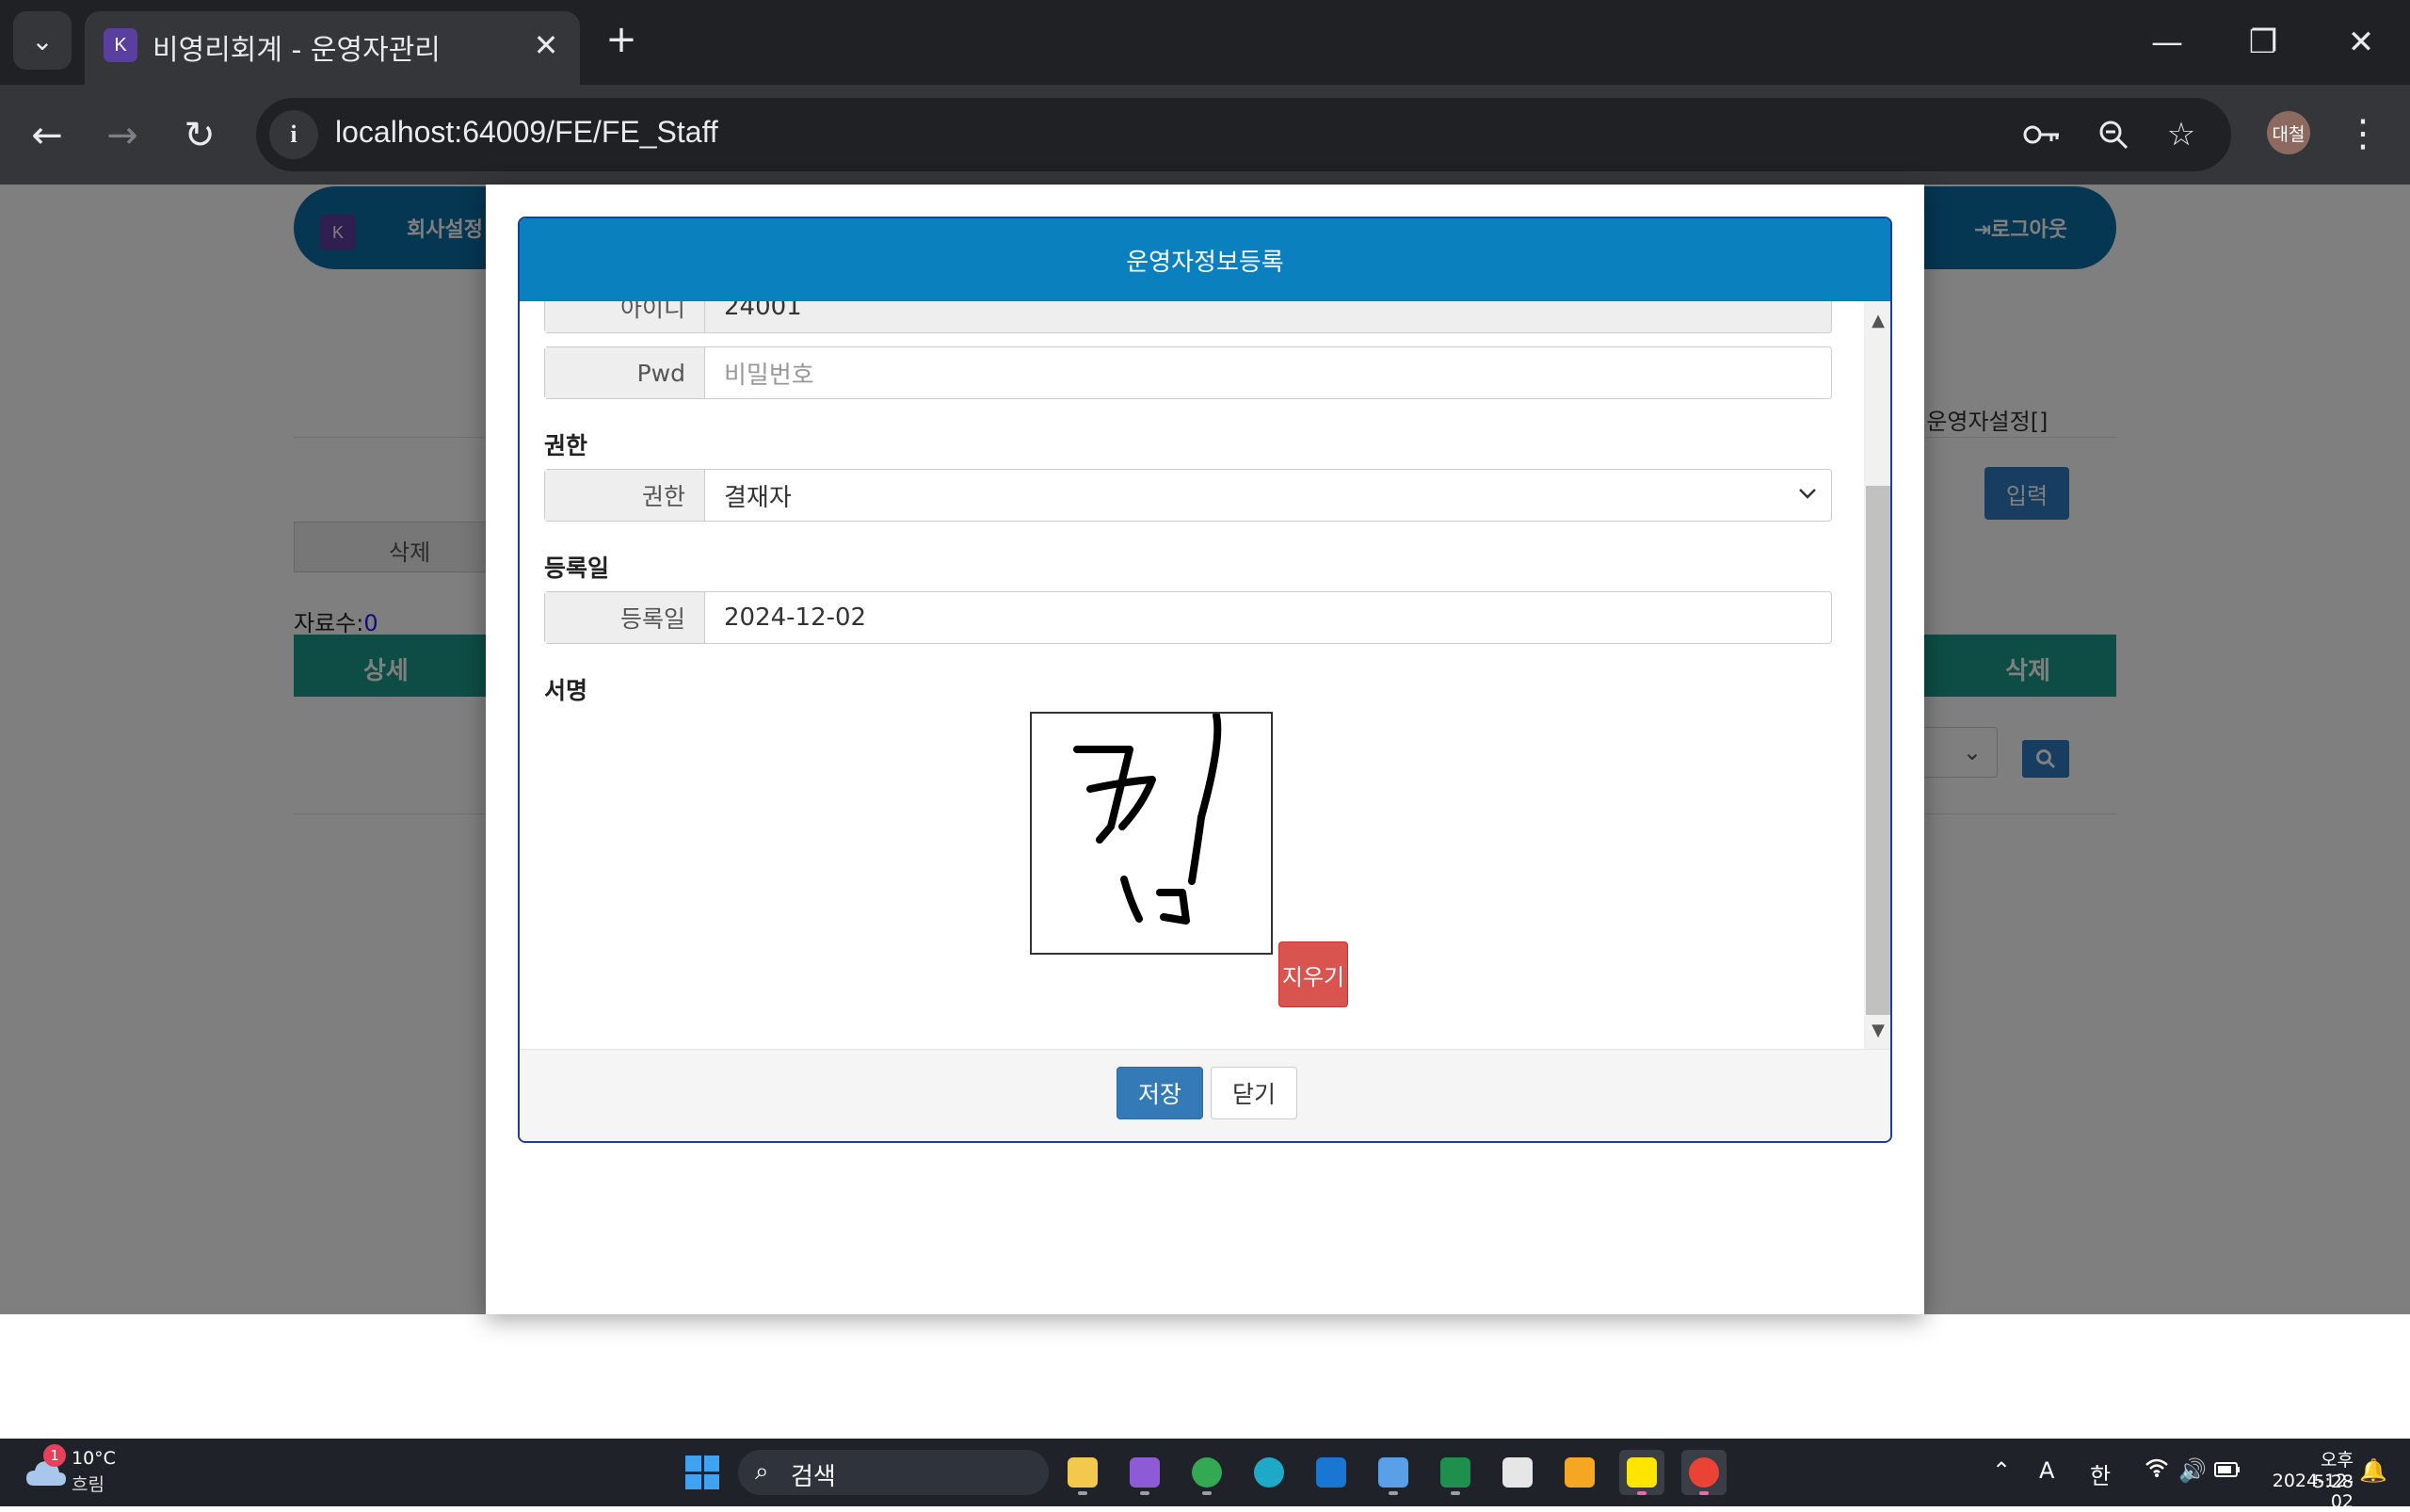  What do you see at coordinates (566, 690) in the screenshot?
I see `signature-section-title: 서명` at bounding box center [566, 690].